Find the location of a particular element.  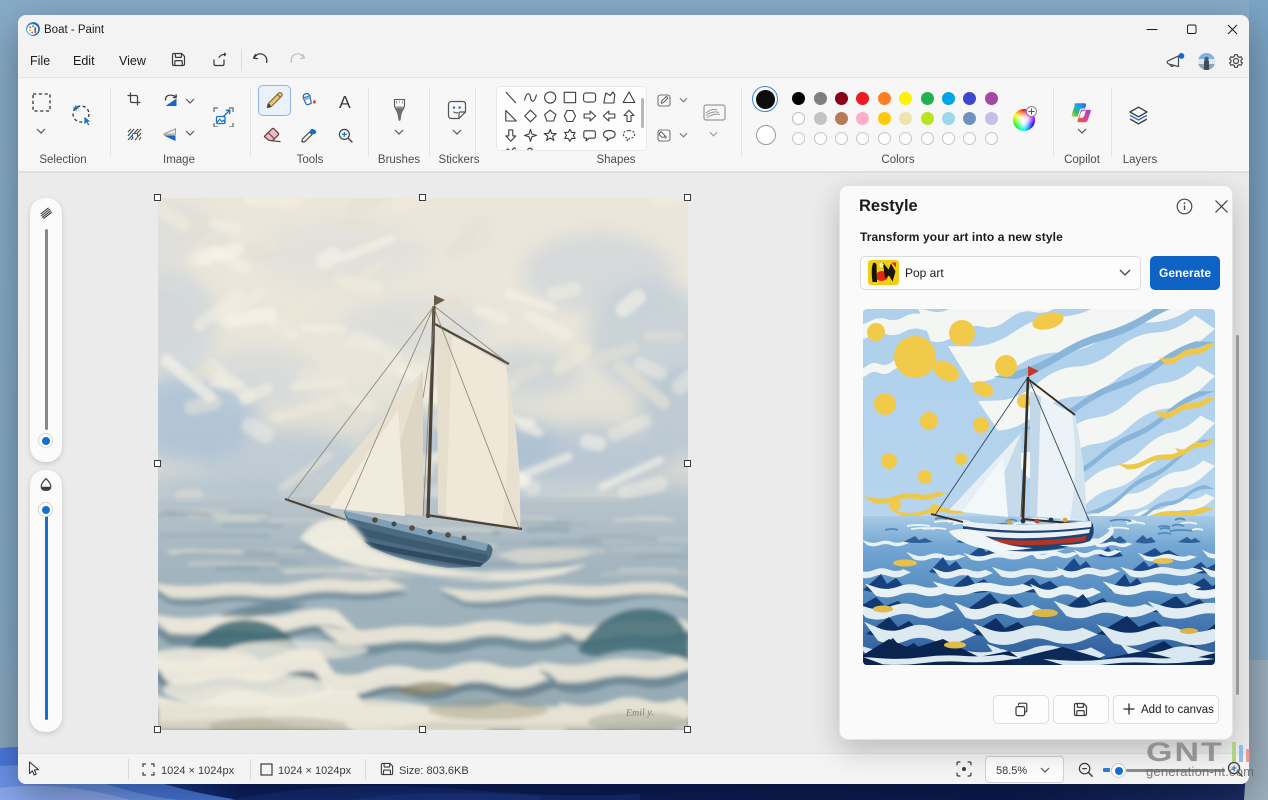

svg-text: Emil y. is located at coordinates (639, 713).